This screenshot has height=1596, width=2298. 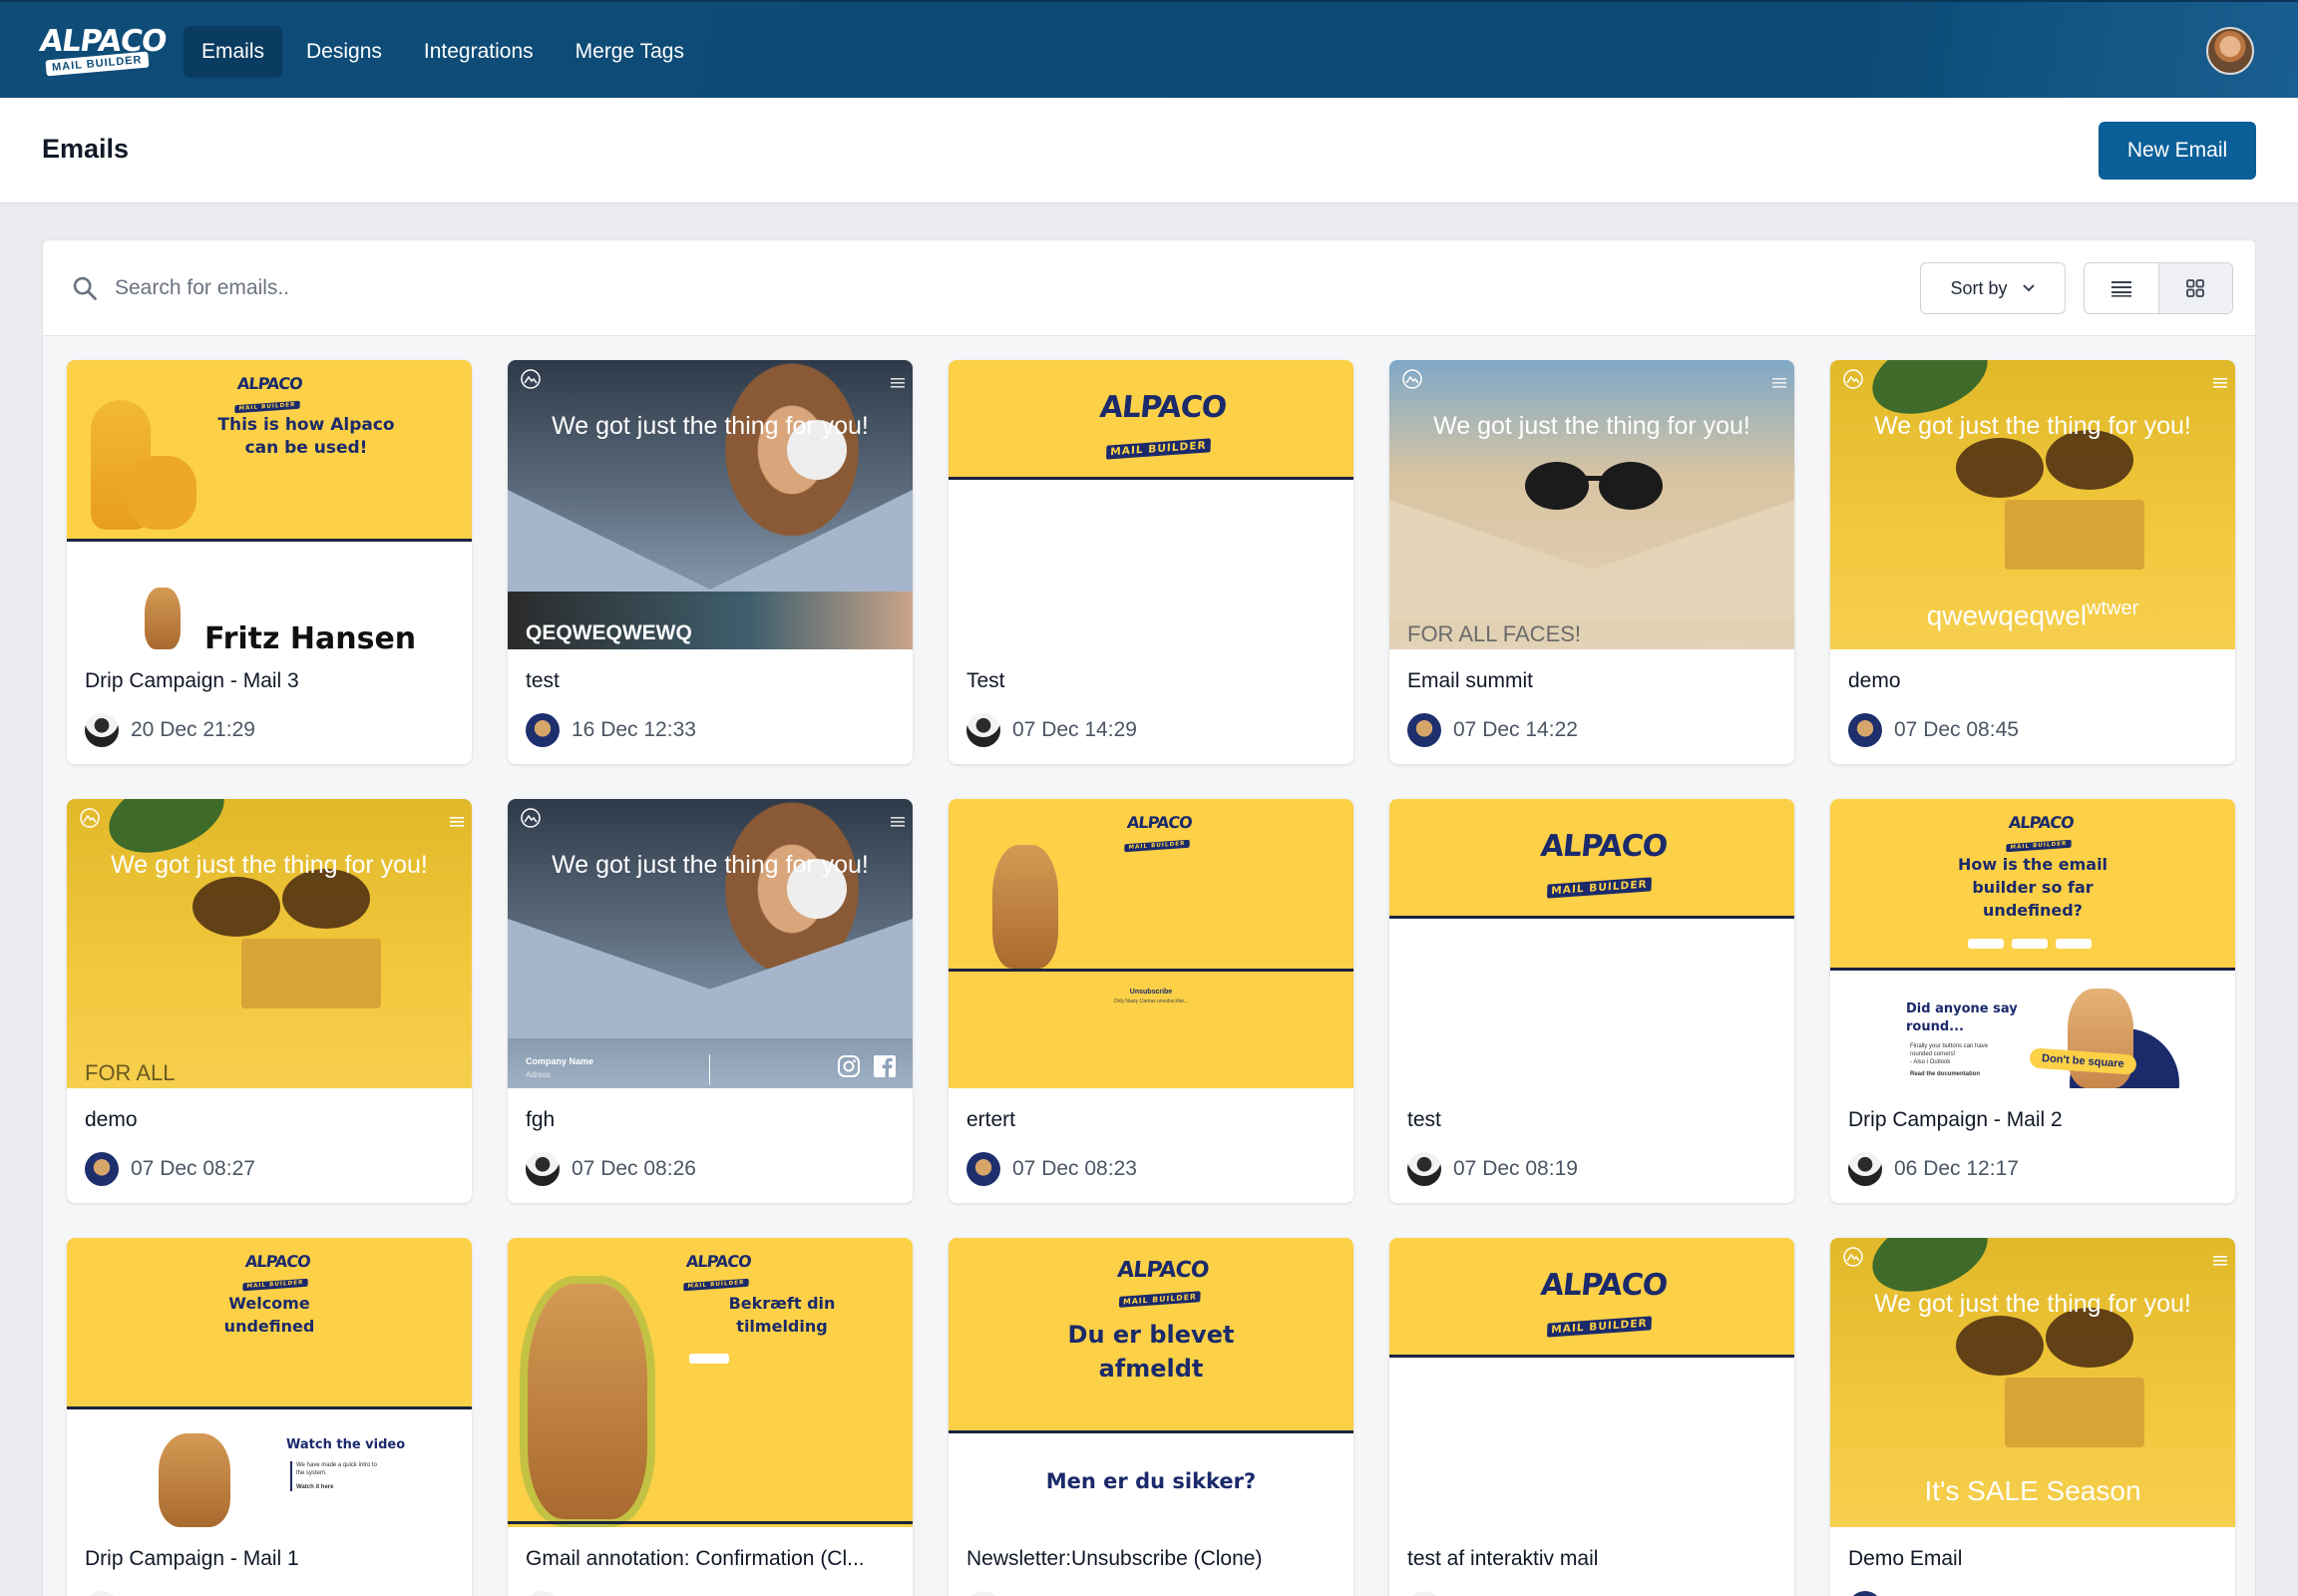 I want to click on sort-by-label: Sort by, so click(x=1979, y=287).